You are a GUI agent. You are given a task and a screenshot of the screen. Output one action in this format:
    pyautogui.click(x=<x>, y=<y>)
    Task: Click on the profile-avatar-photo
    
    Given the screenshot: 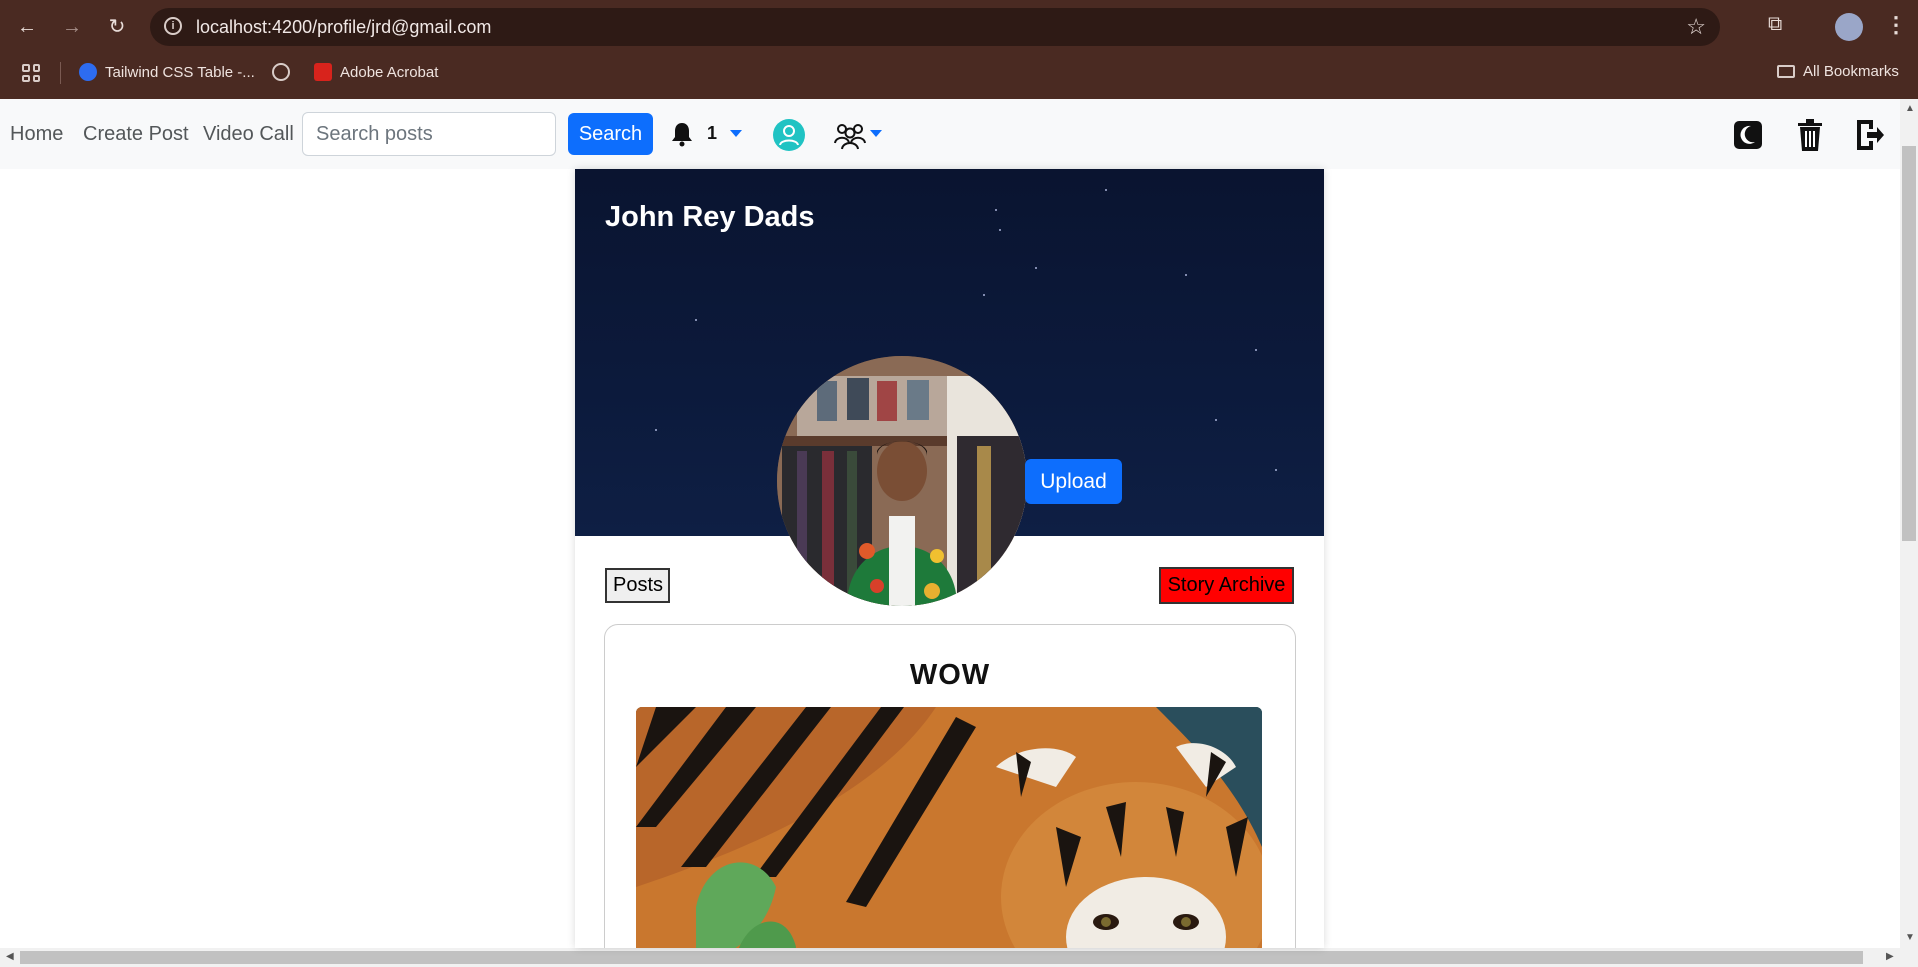 What is the action you would take?
    pyautogui.click(x=902, y=481)
    